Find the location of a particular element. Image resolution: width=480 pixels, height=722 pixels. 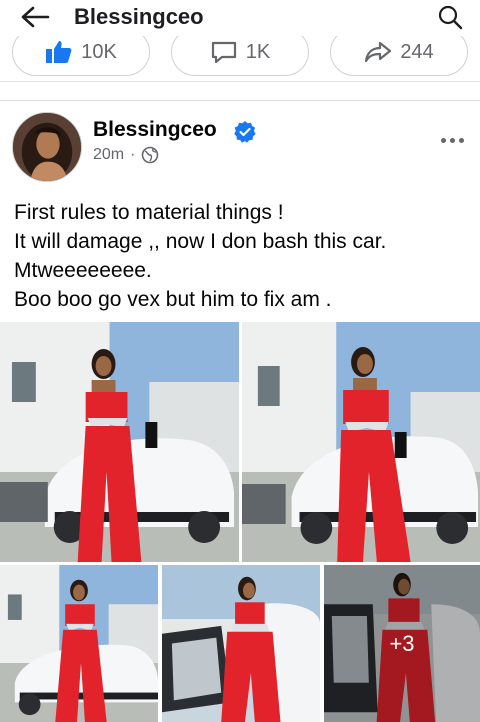

author-avatar is located at coordinates (47, 147).